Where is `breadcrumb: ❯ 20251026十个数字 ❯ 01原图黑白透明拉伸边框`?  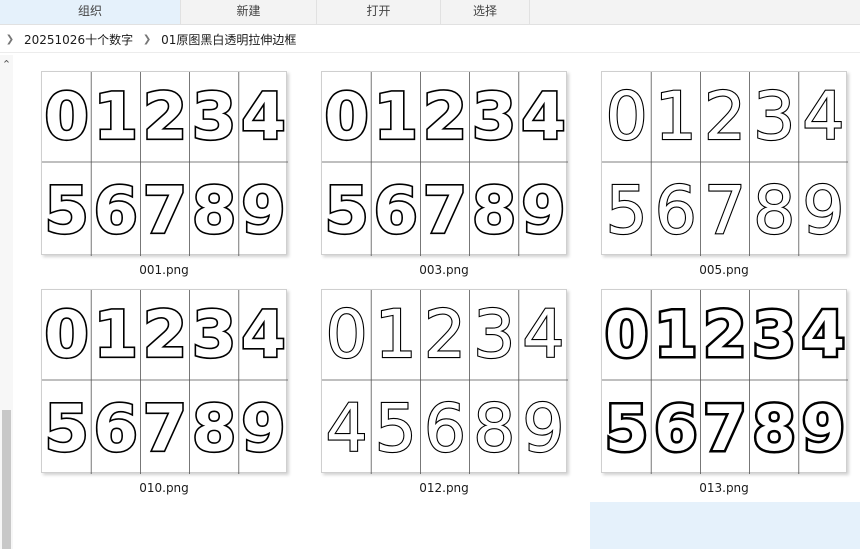
breadcrumb: ❯ 20251026十个数字 ❯ 01原图黑白透明拉伸边框 is located at coordinates (430, 40).